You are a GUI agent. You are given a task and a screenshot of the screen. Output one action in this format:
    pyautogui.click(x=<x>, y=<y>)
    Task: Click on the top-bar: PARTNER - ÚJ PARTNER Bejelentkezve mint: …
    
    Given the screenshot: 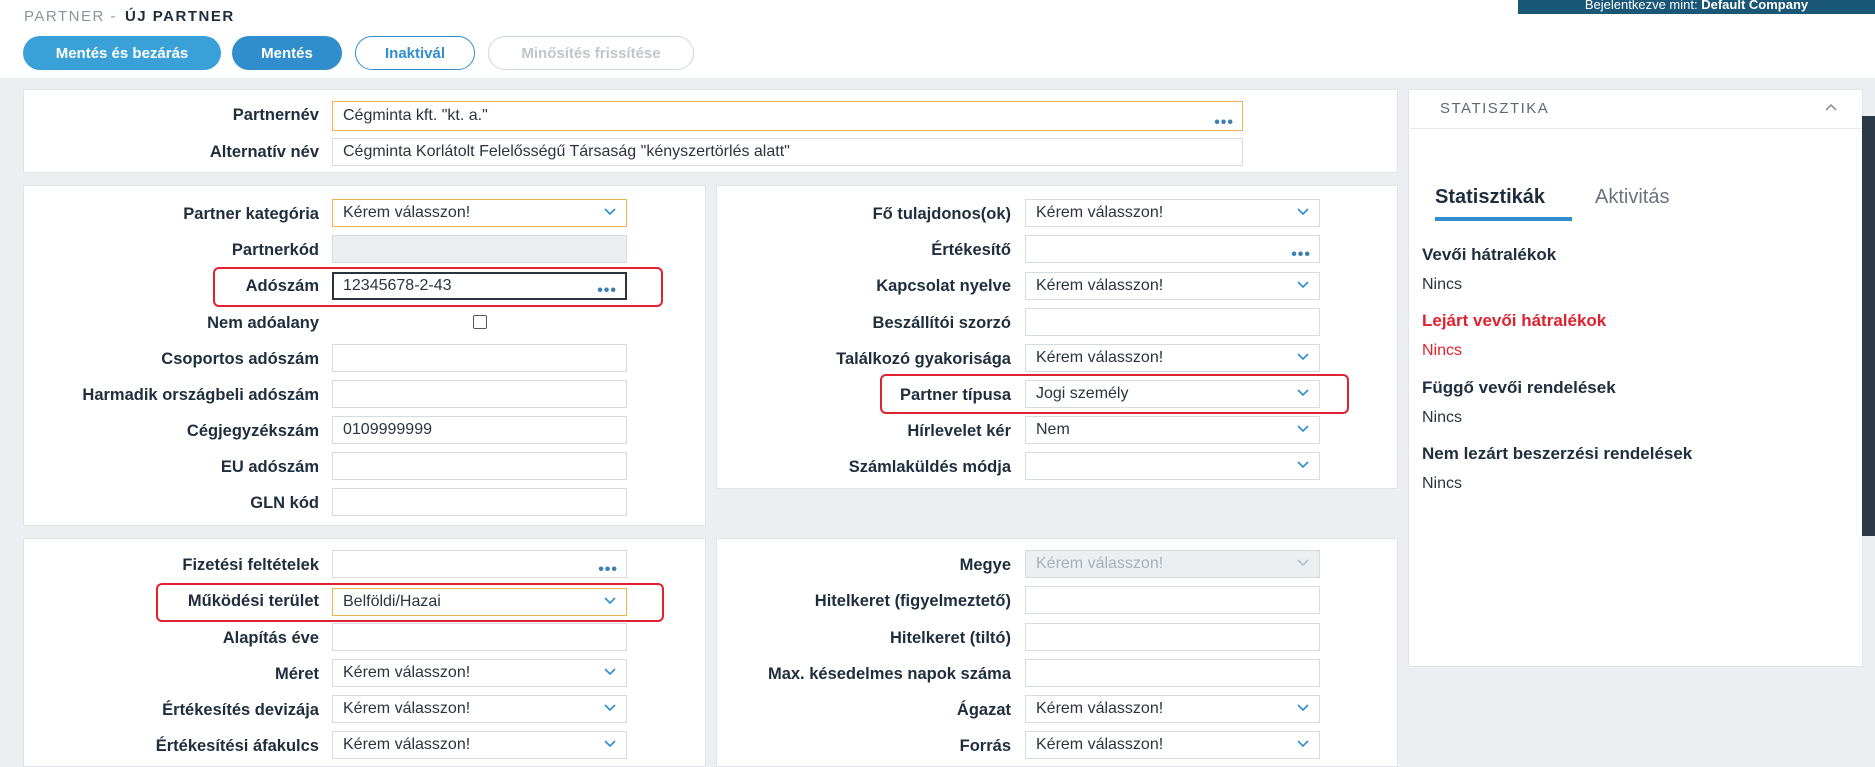 What is the action you would take?
    pyautogui.click(x=937, y=39)
    